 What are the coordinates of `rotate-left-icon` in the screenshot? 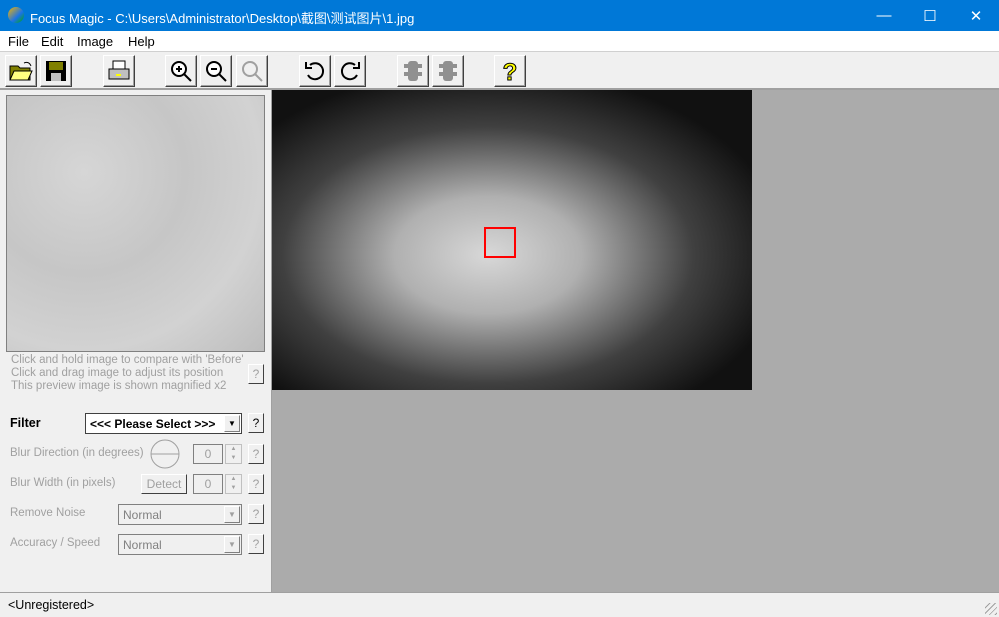 It's located at (315, 71).